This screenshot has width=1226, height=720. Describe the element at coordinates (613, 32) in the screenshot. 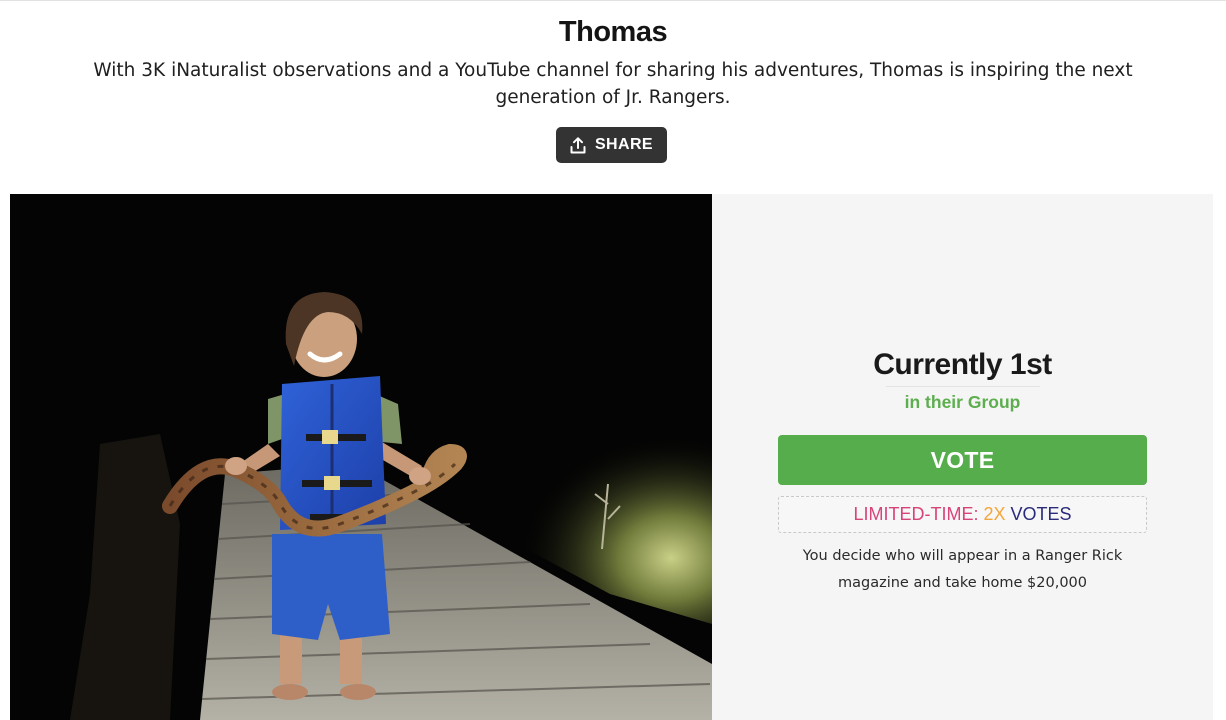

I see `contestant-name: Thomas` at that location.